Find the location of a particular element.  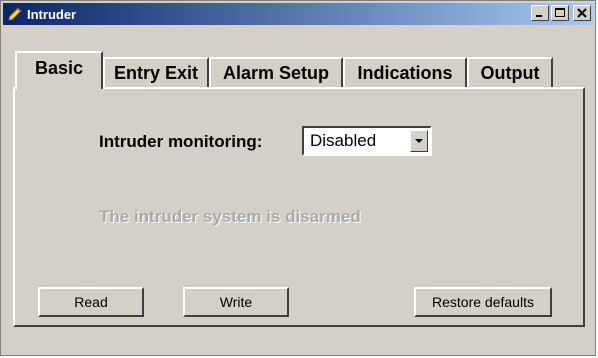

tab-entry-exit: Entry Exit is located at coordinates (156, 72).